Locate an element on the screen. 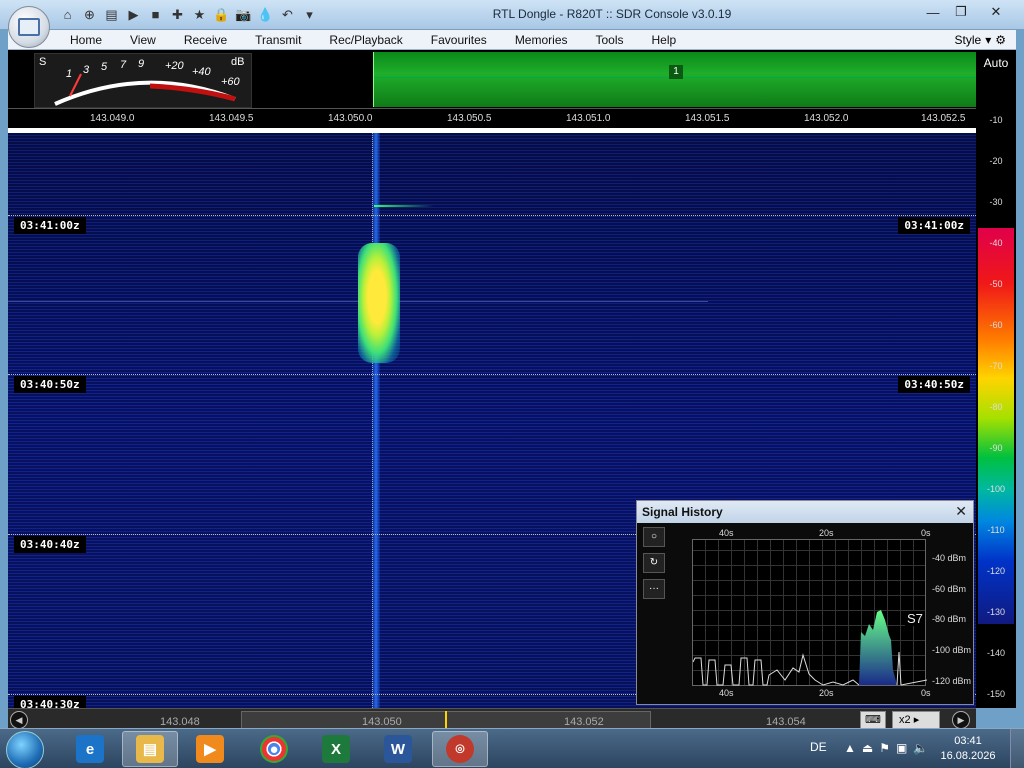 This screenshot has height=768, width=1024. style-label: Style is located at coordinates (968, 40).